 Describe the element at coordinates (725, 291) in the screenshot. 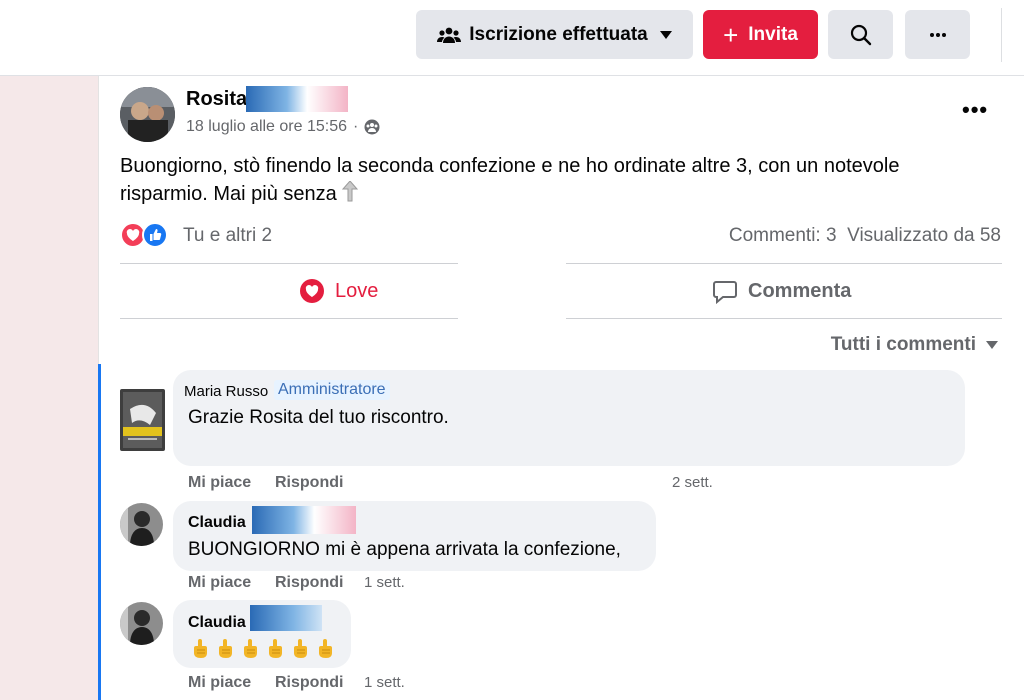

I see `comment-icon` at that location.